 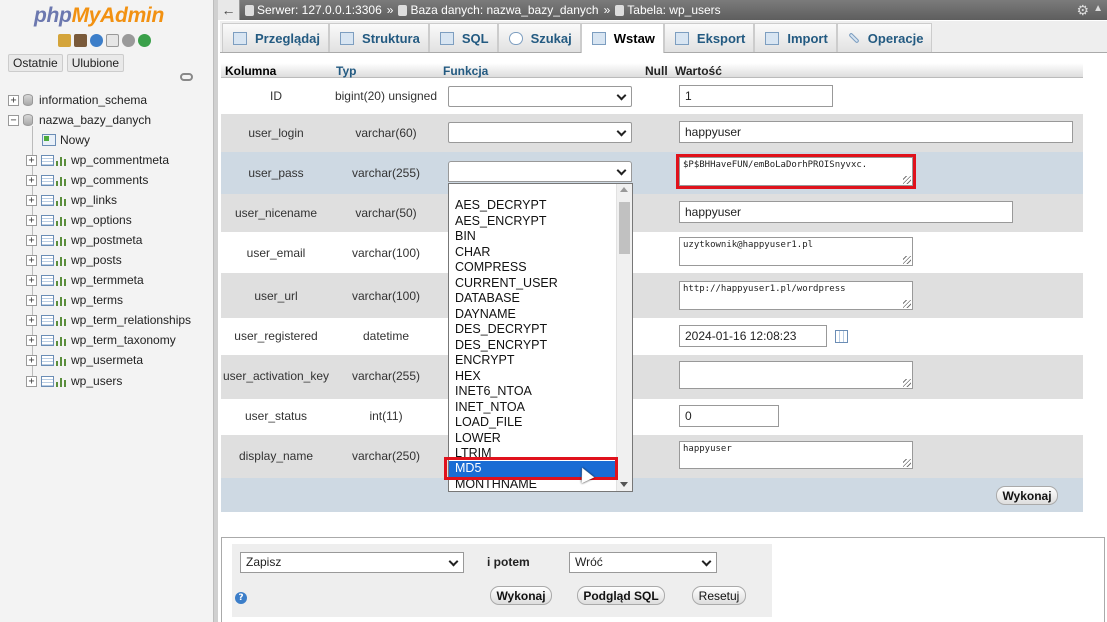 What do you see at coordinates (533, 253) in the screenshot?
I see `dropdown-option: CHAR` at bounding box center [533, 253].